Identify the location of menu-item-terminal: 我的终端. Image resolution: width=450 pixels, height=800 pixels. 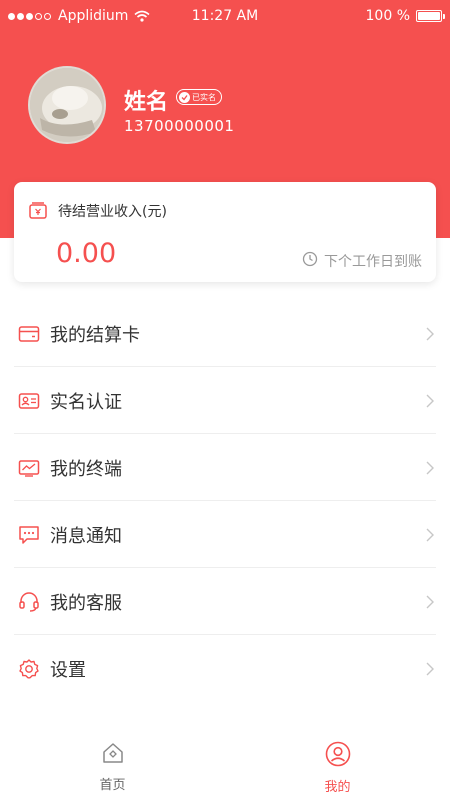
(225, 467).